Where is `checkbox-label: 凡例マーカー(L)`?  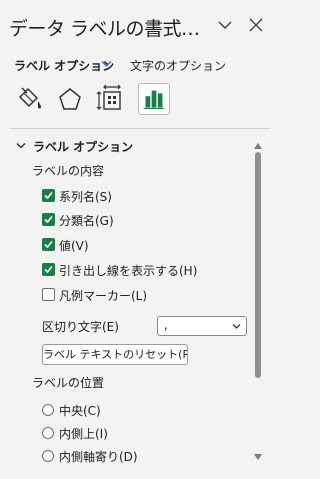 checkbox-label: 凡例マーカー(L) is located at coordinates (103, 296).